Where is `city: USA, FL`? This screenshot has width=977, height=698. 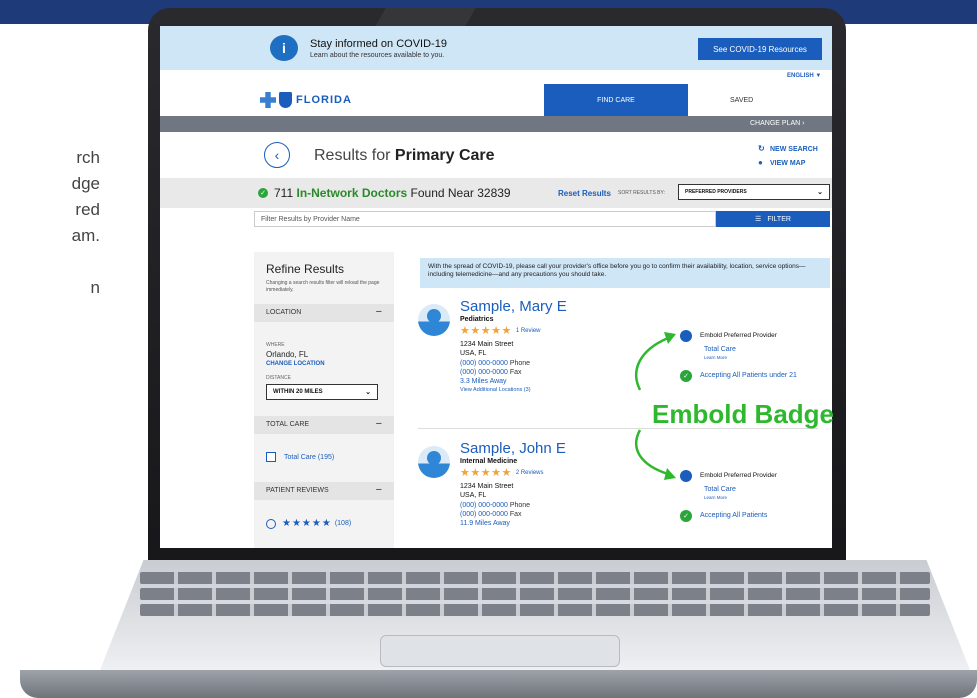
city: USA, FL is located at coordinates (473, 353).